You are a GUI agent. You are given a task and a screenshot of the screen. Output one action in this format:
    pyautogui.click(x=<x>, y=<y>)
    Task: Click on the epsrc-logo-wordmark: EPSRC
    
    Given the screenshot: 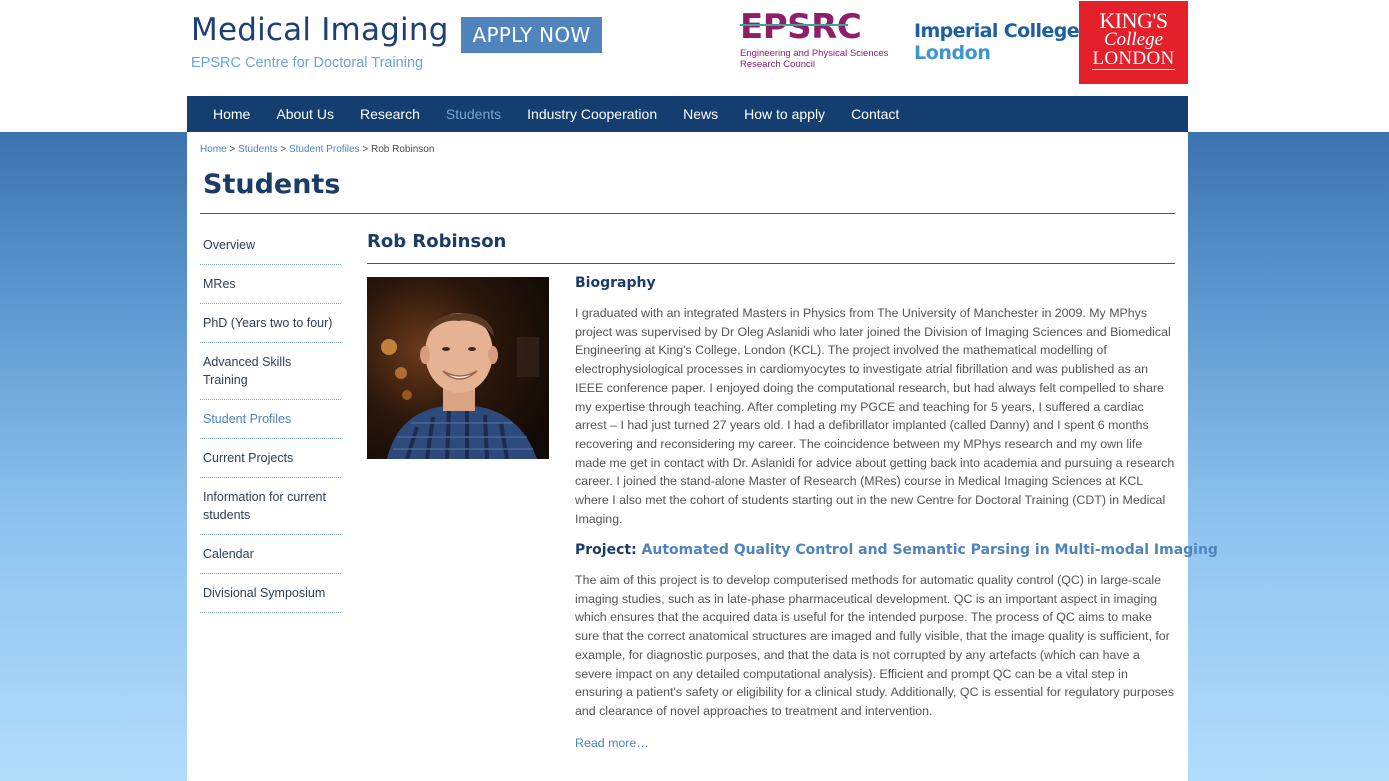 What is the action you would take?
    pyautogui.click(x=801, y=27)
    